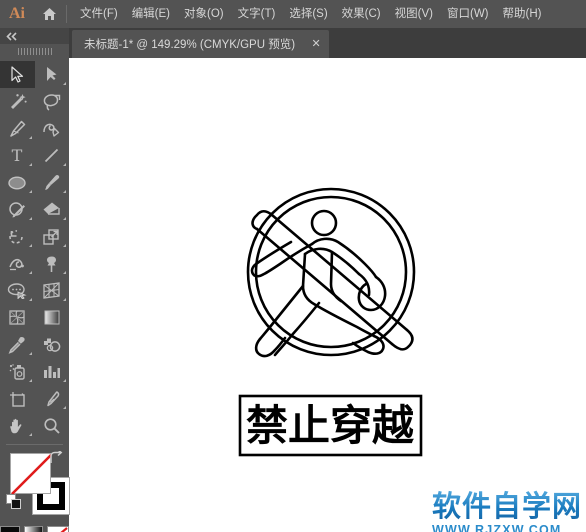 This screenshot has height=532, width=586. Describe the element at coordinates (14, 504) in the screenshot. I see `default-fill-stroke-icon` at that location.